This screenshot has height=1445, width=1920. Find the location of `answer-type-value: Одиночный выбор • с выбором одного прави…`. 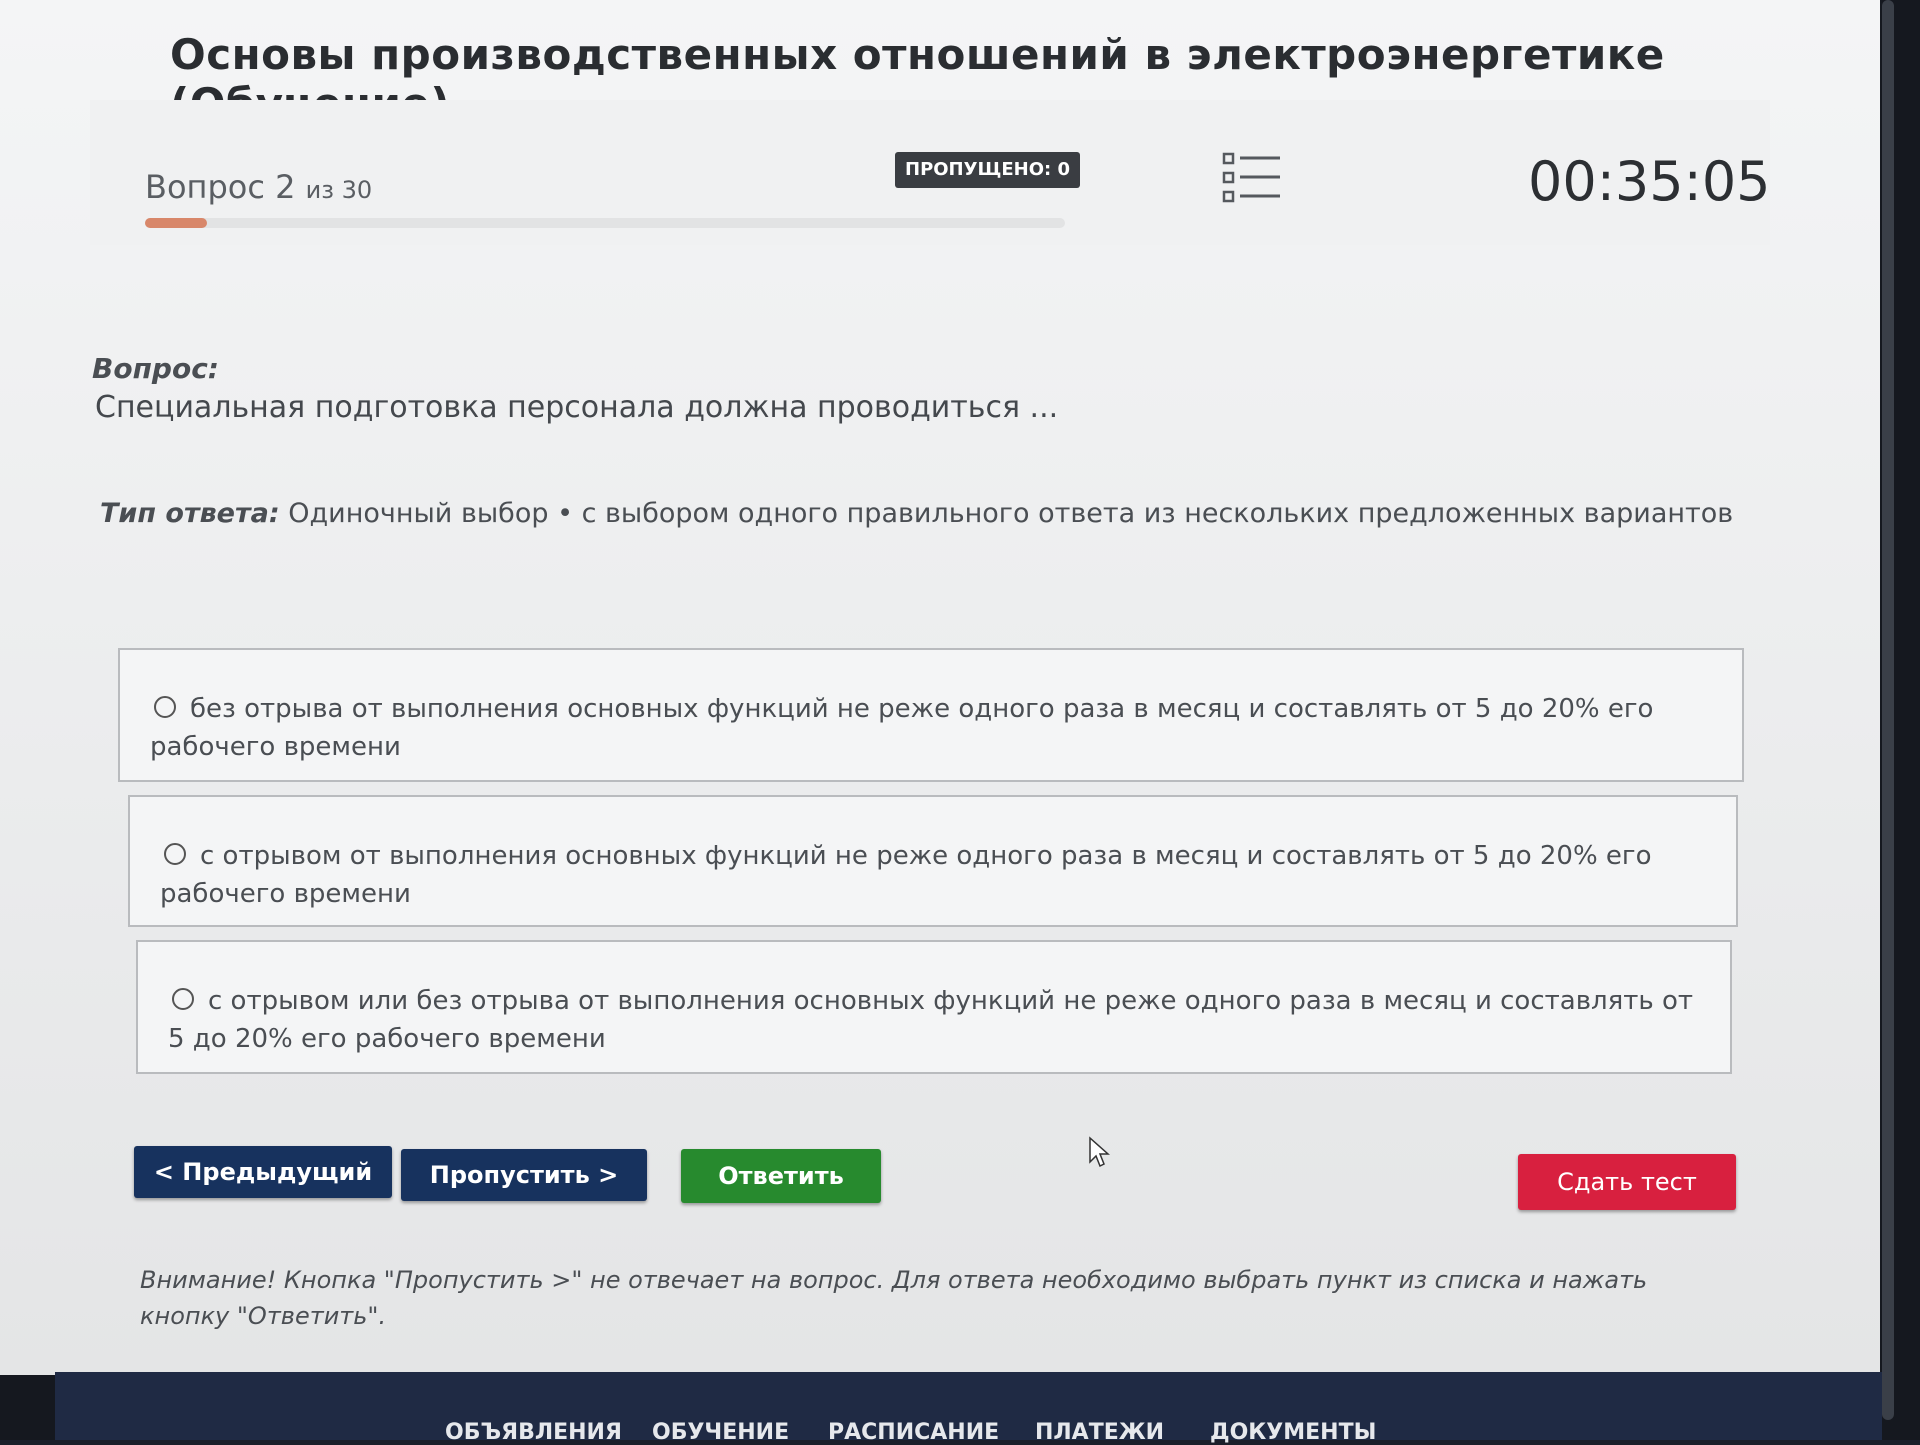

answer-type-value: Одиночный выбор • с выбором одного прави… is located at coordinates (1011, 513).